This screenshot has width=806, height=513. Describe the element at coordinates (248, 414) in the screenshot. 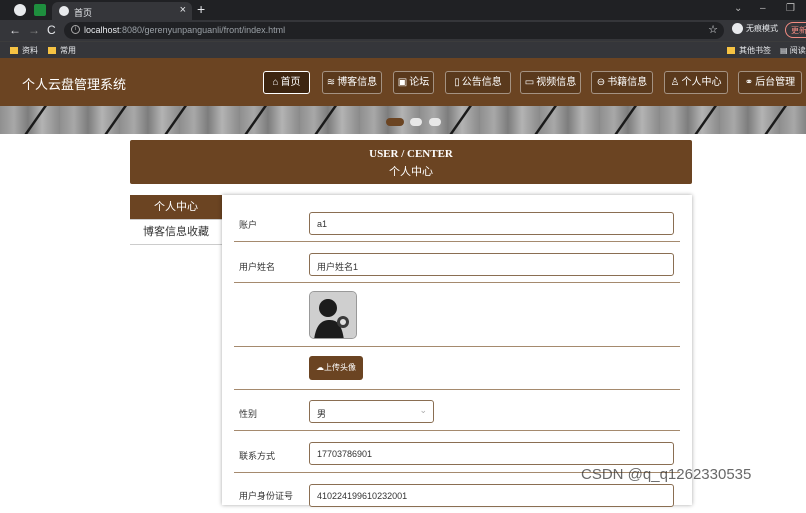

I see `gender-label: 性别` at that location.